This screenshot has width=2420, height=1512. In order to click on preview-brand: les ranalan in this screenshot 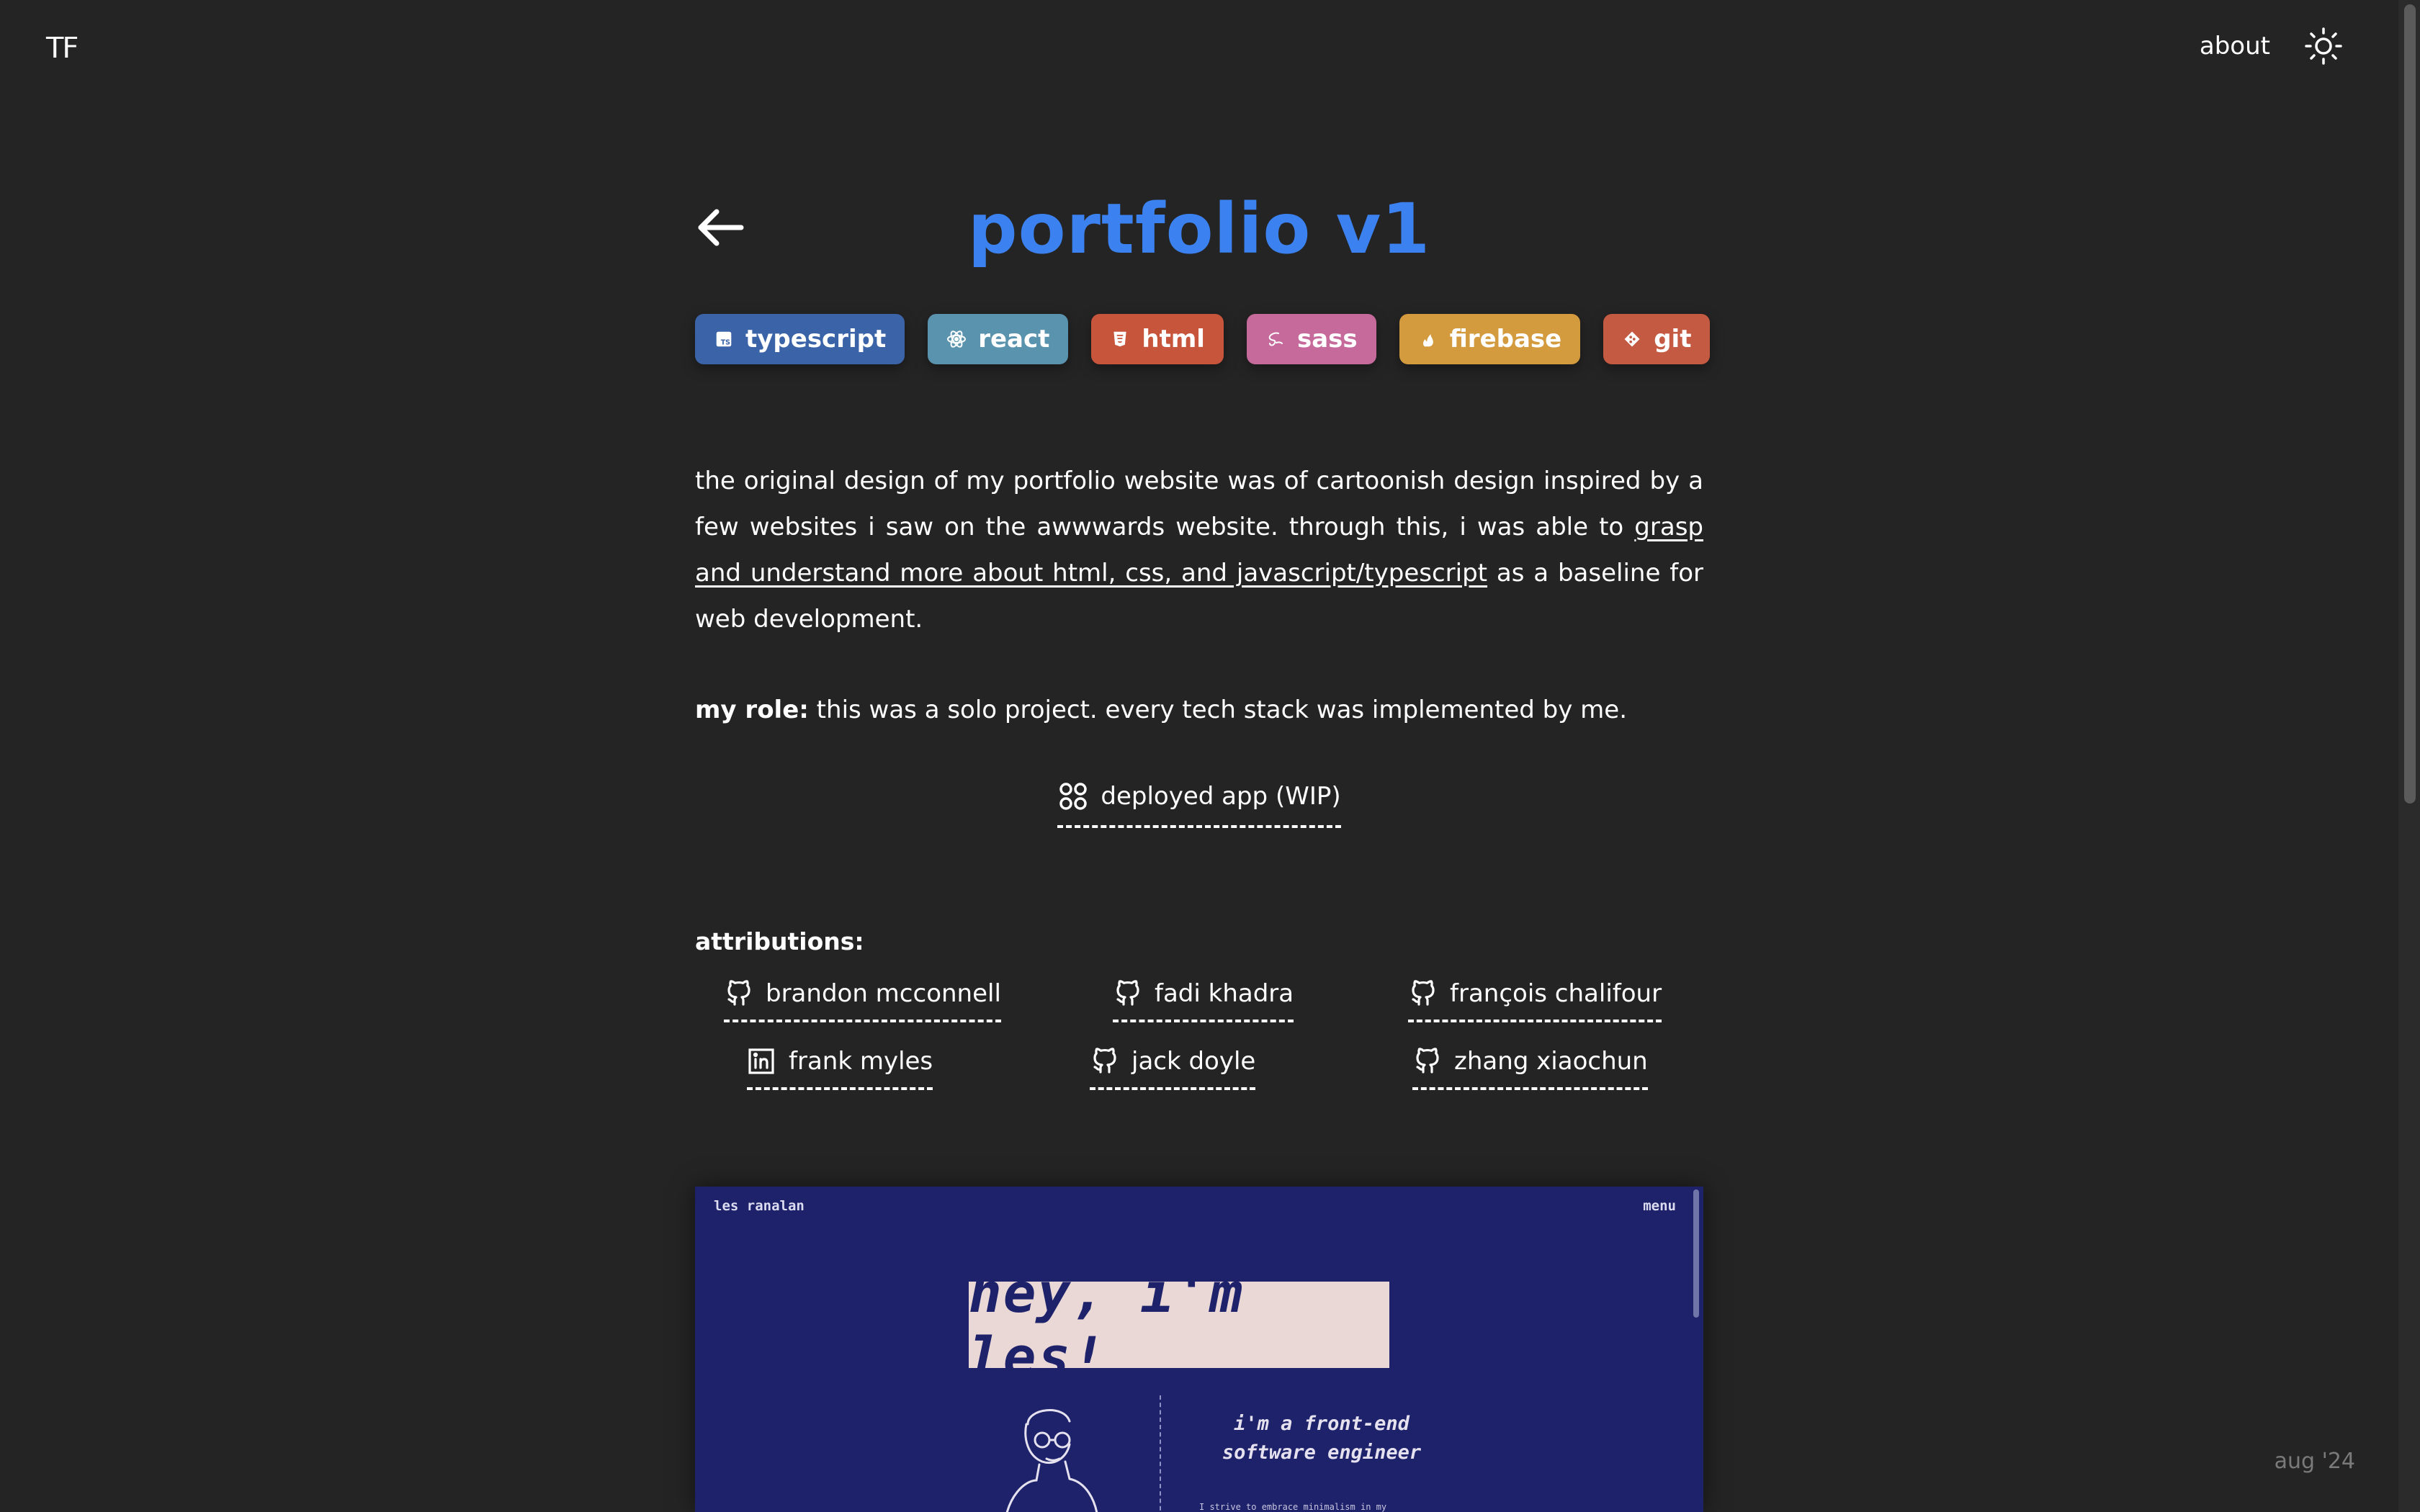, I will do `click(759, 1206)`.